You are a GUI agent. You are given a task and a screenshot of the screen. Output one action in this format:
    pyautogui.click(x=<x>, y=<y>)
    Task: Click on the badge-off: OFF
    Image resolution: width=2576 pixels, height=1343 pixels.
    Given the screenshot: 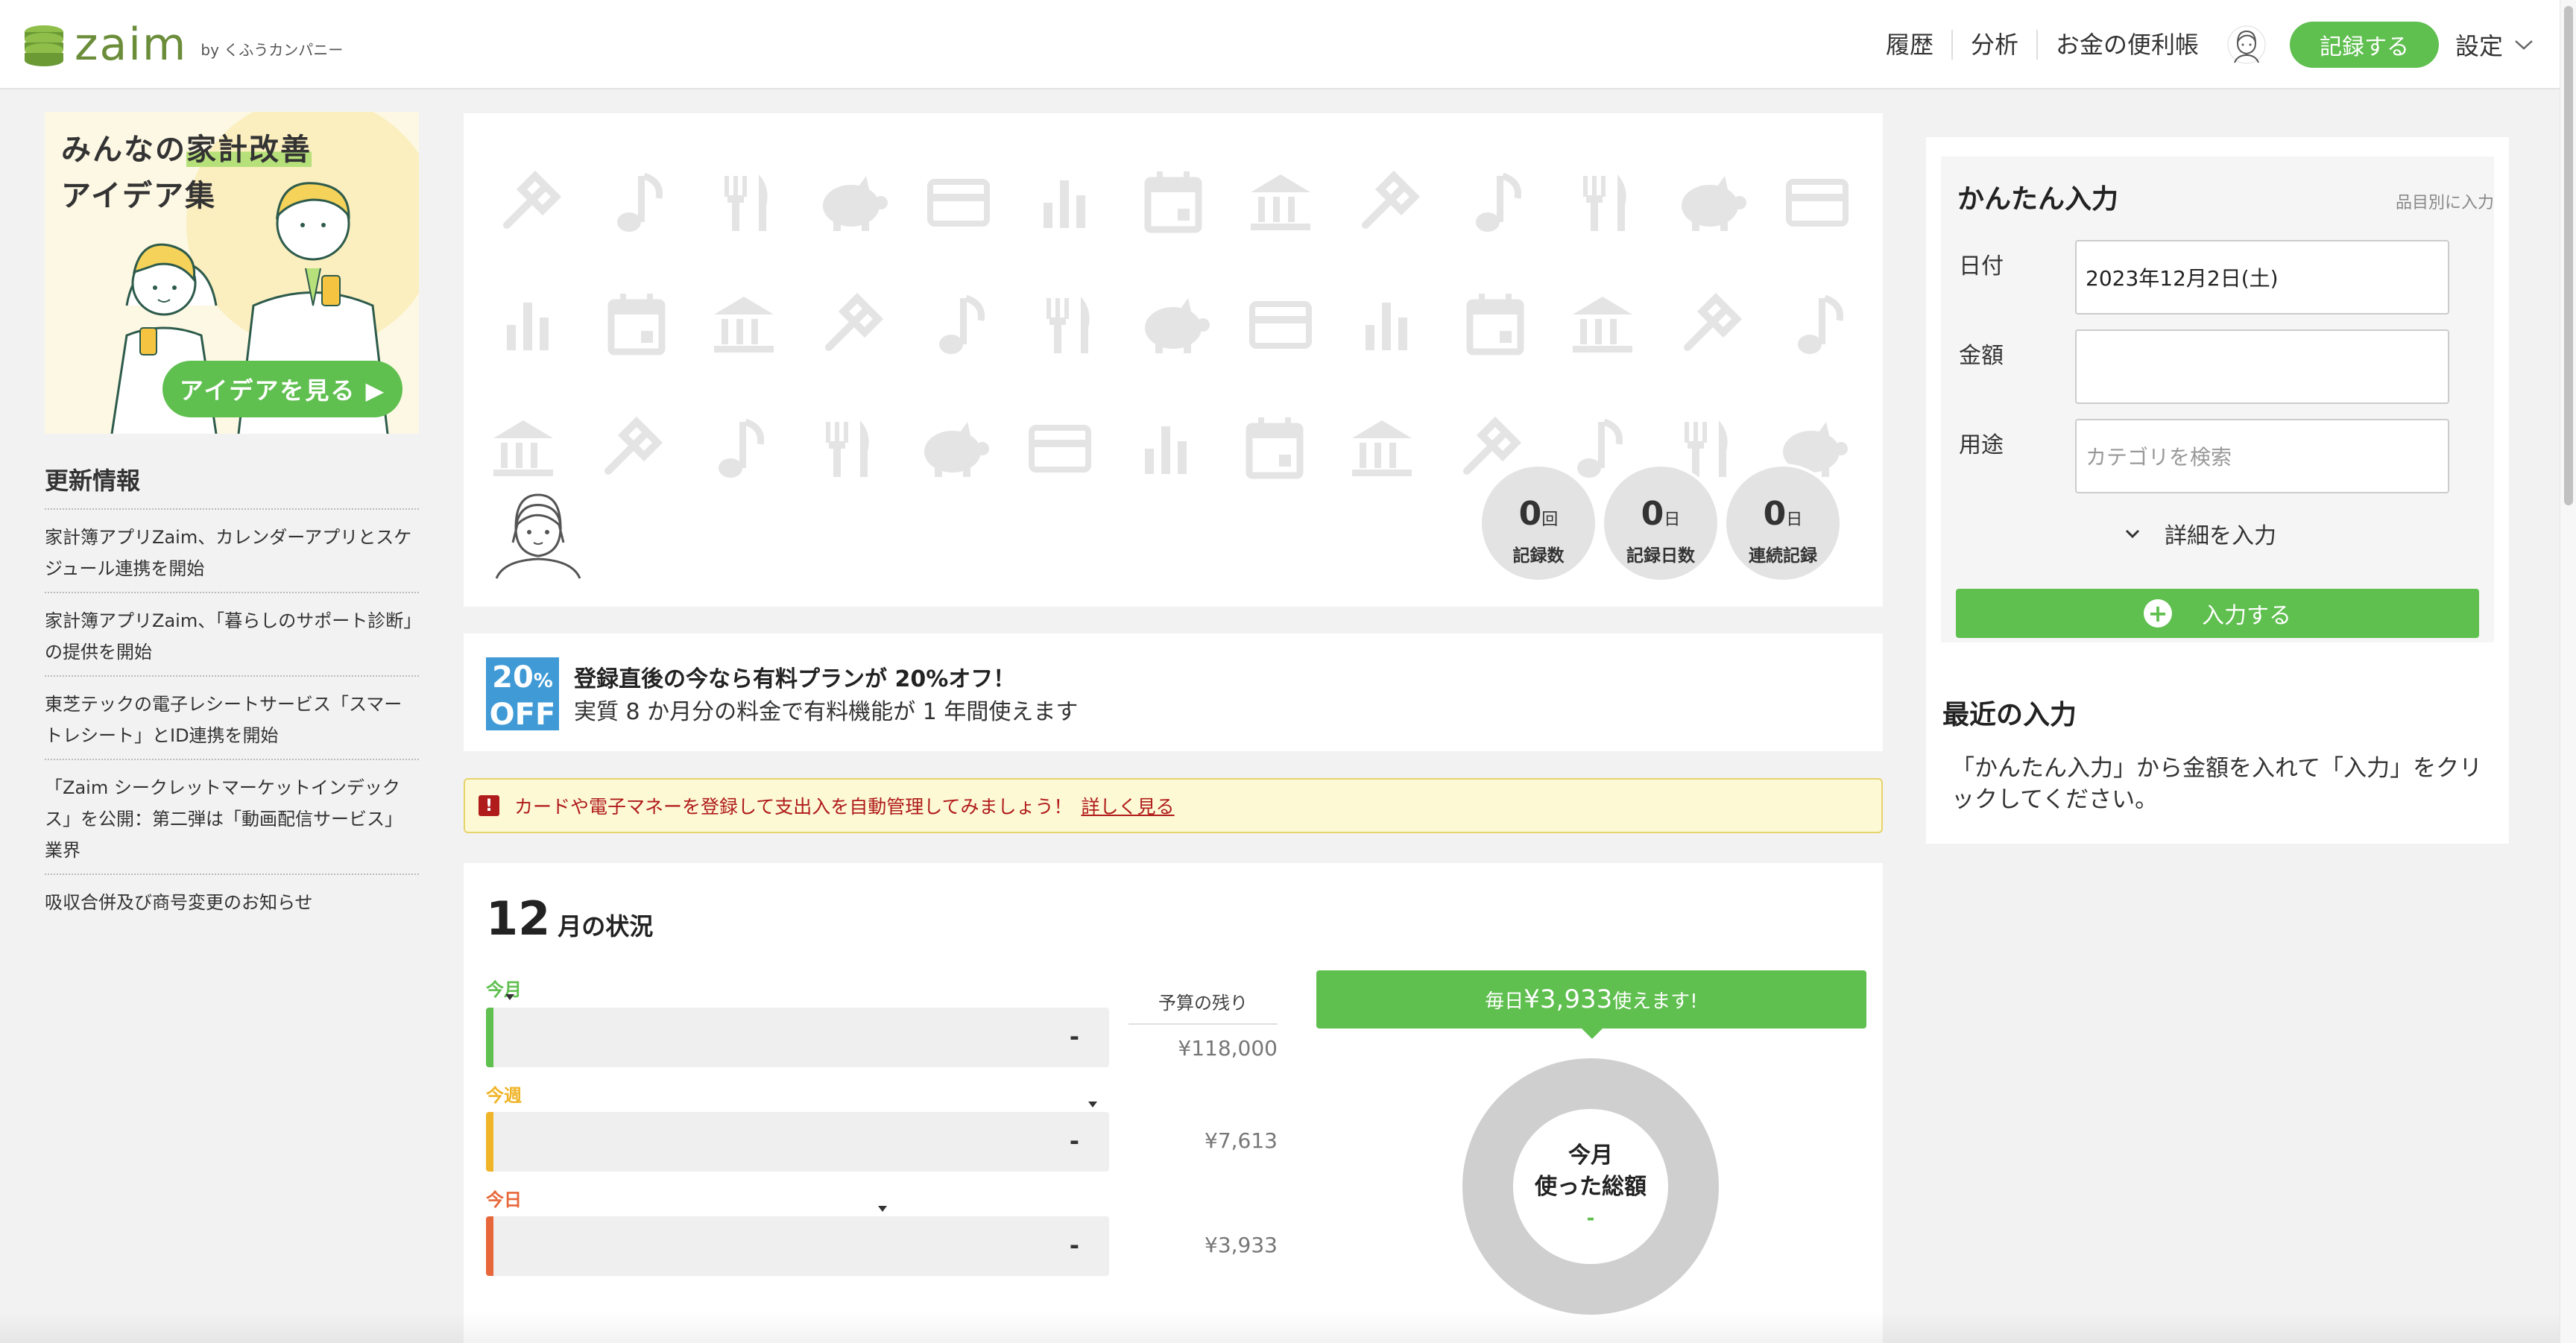 What is the action you would take?
    pyautogui.click(x=522, y=715)
    